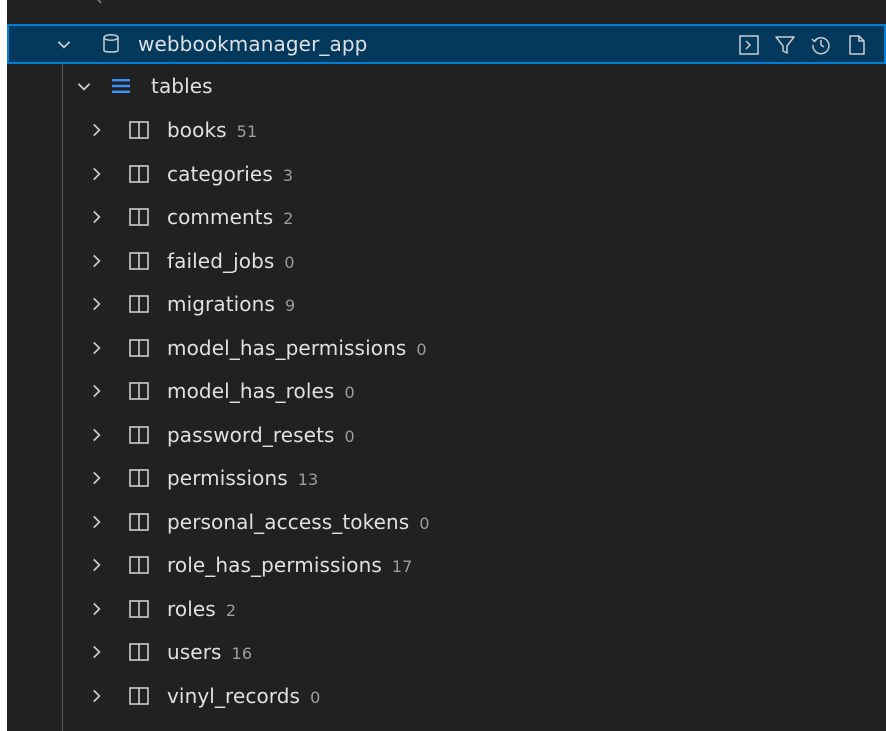 The height and width of the screenshot is (731, 886). I want to click on table-label-group: categories 3, so click(230, 174).